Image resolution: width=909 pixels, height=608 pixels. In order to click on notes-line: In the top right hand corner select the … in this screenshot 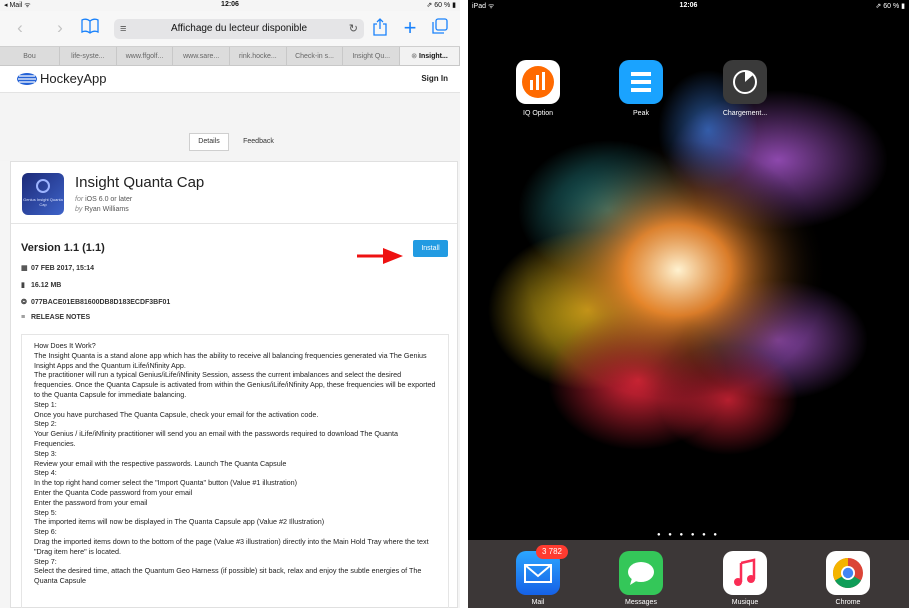, I will do `click(166, 483)`.